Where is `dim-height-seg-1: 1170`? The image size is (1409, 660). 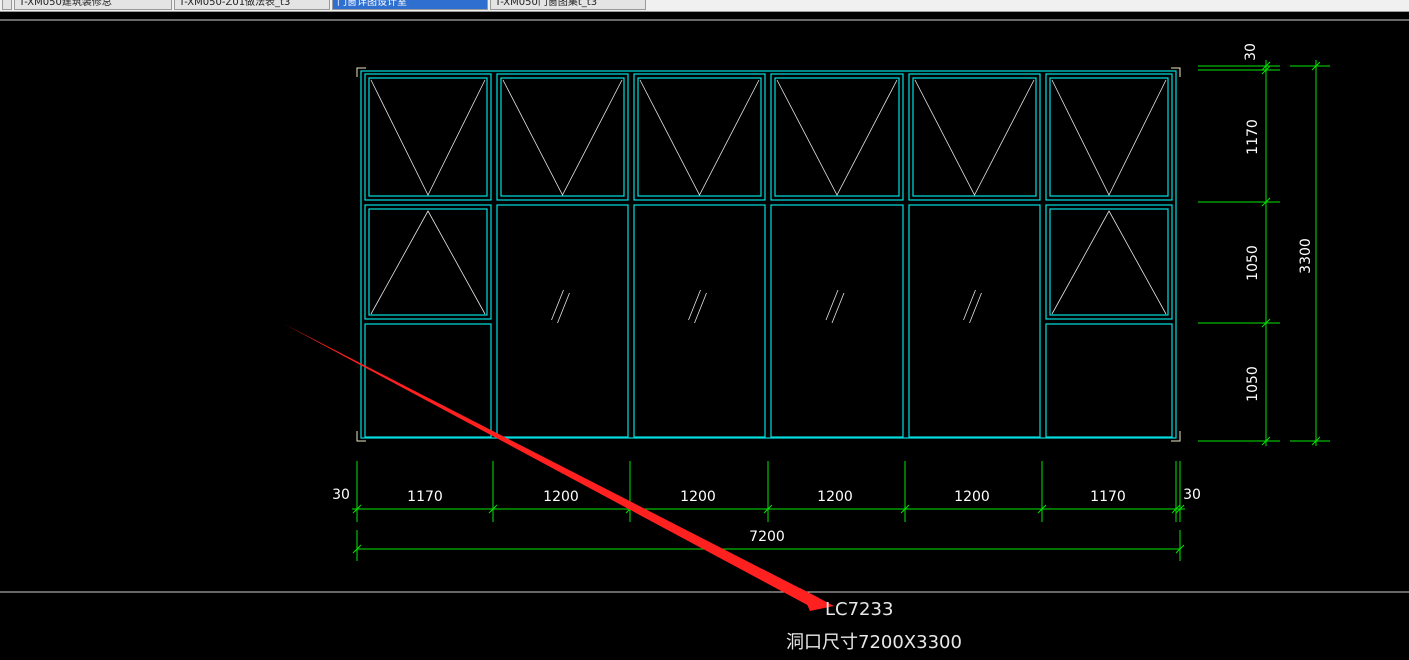
dim-height-seg-1: 1170 is located at coordinates (1253, 137).